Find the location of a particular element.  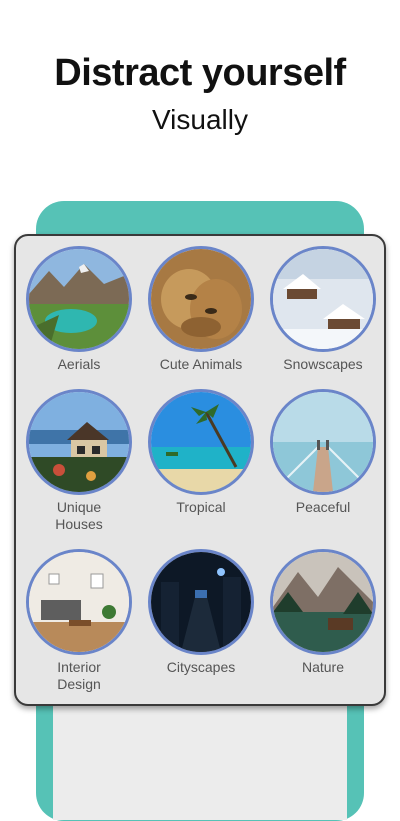

category-label: Peaceful is located at coordinates (323, 507).